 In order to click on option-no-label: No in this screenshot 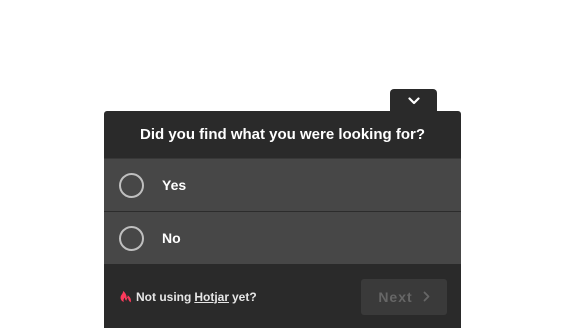, I will do `click(171, 238)`.